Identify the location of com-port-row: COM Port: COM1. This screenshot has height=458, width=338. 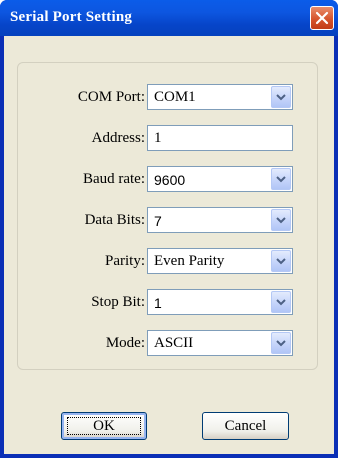
(168, 98).